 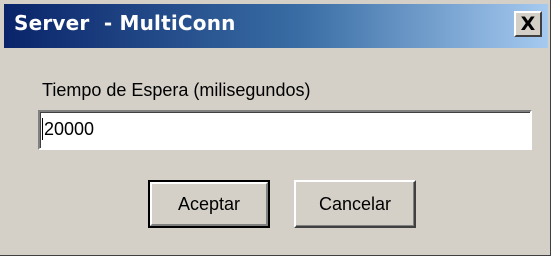 I want to click on cancel-button-label: Cancelar, so click(x=355, y=203).